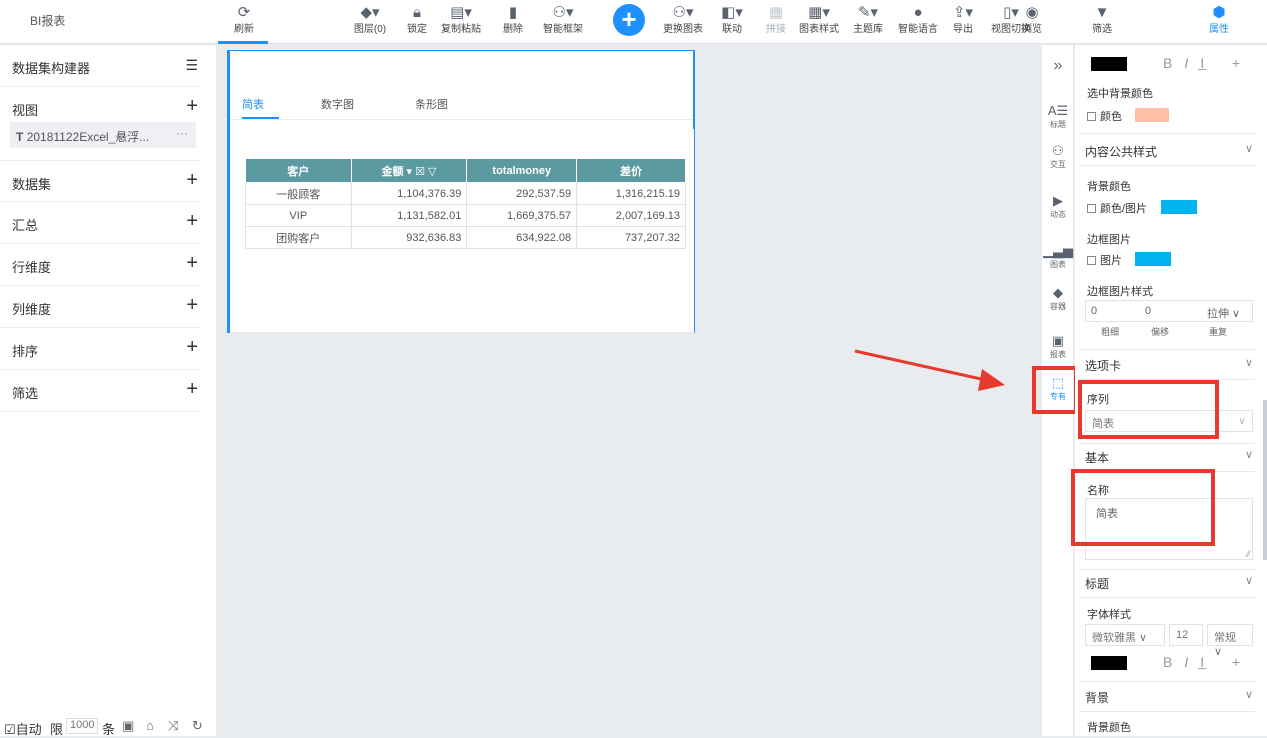  What do you see at coordinates (963, 22) in the screenshot?
I see `export-button: ⇪▾ 导出` at bounding box center [963, 22].